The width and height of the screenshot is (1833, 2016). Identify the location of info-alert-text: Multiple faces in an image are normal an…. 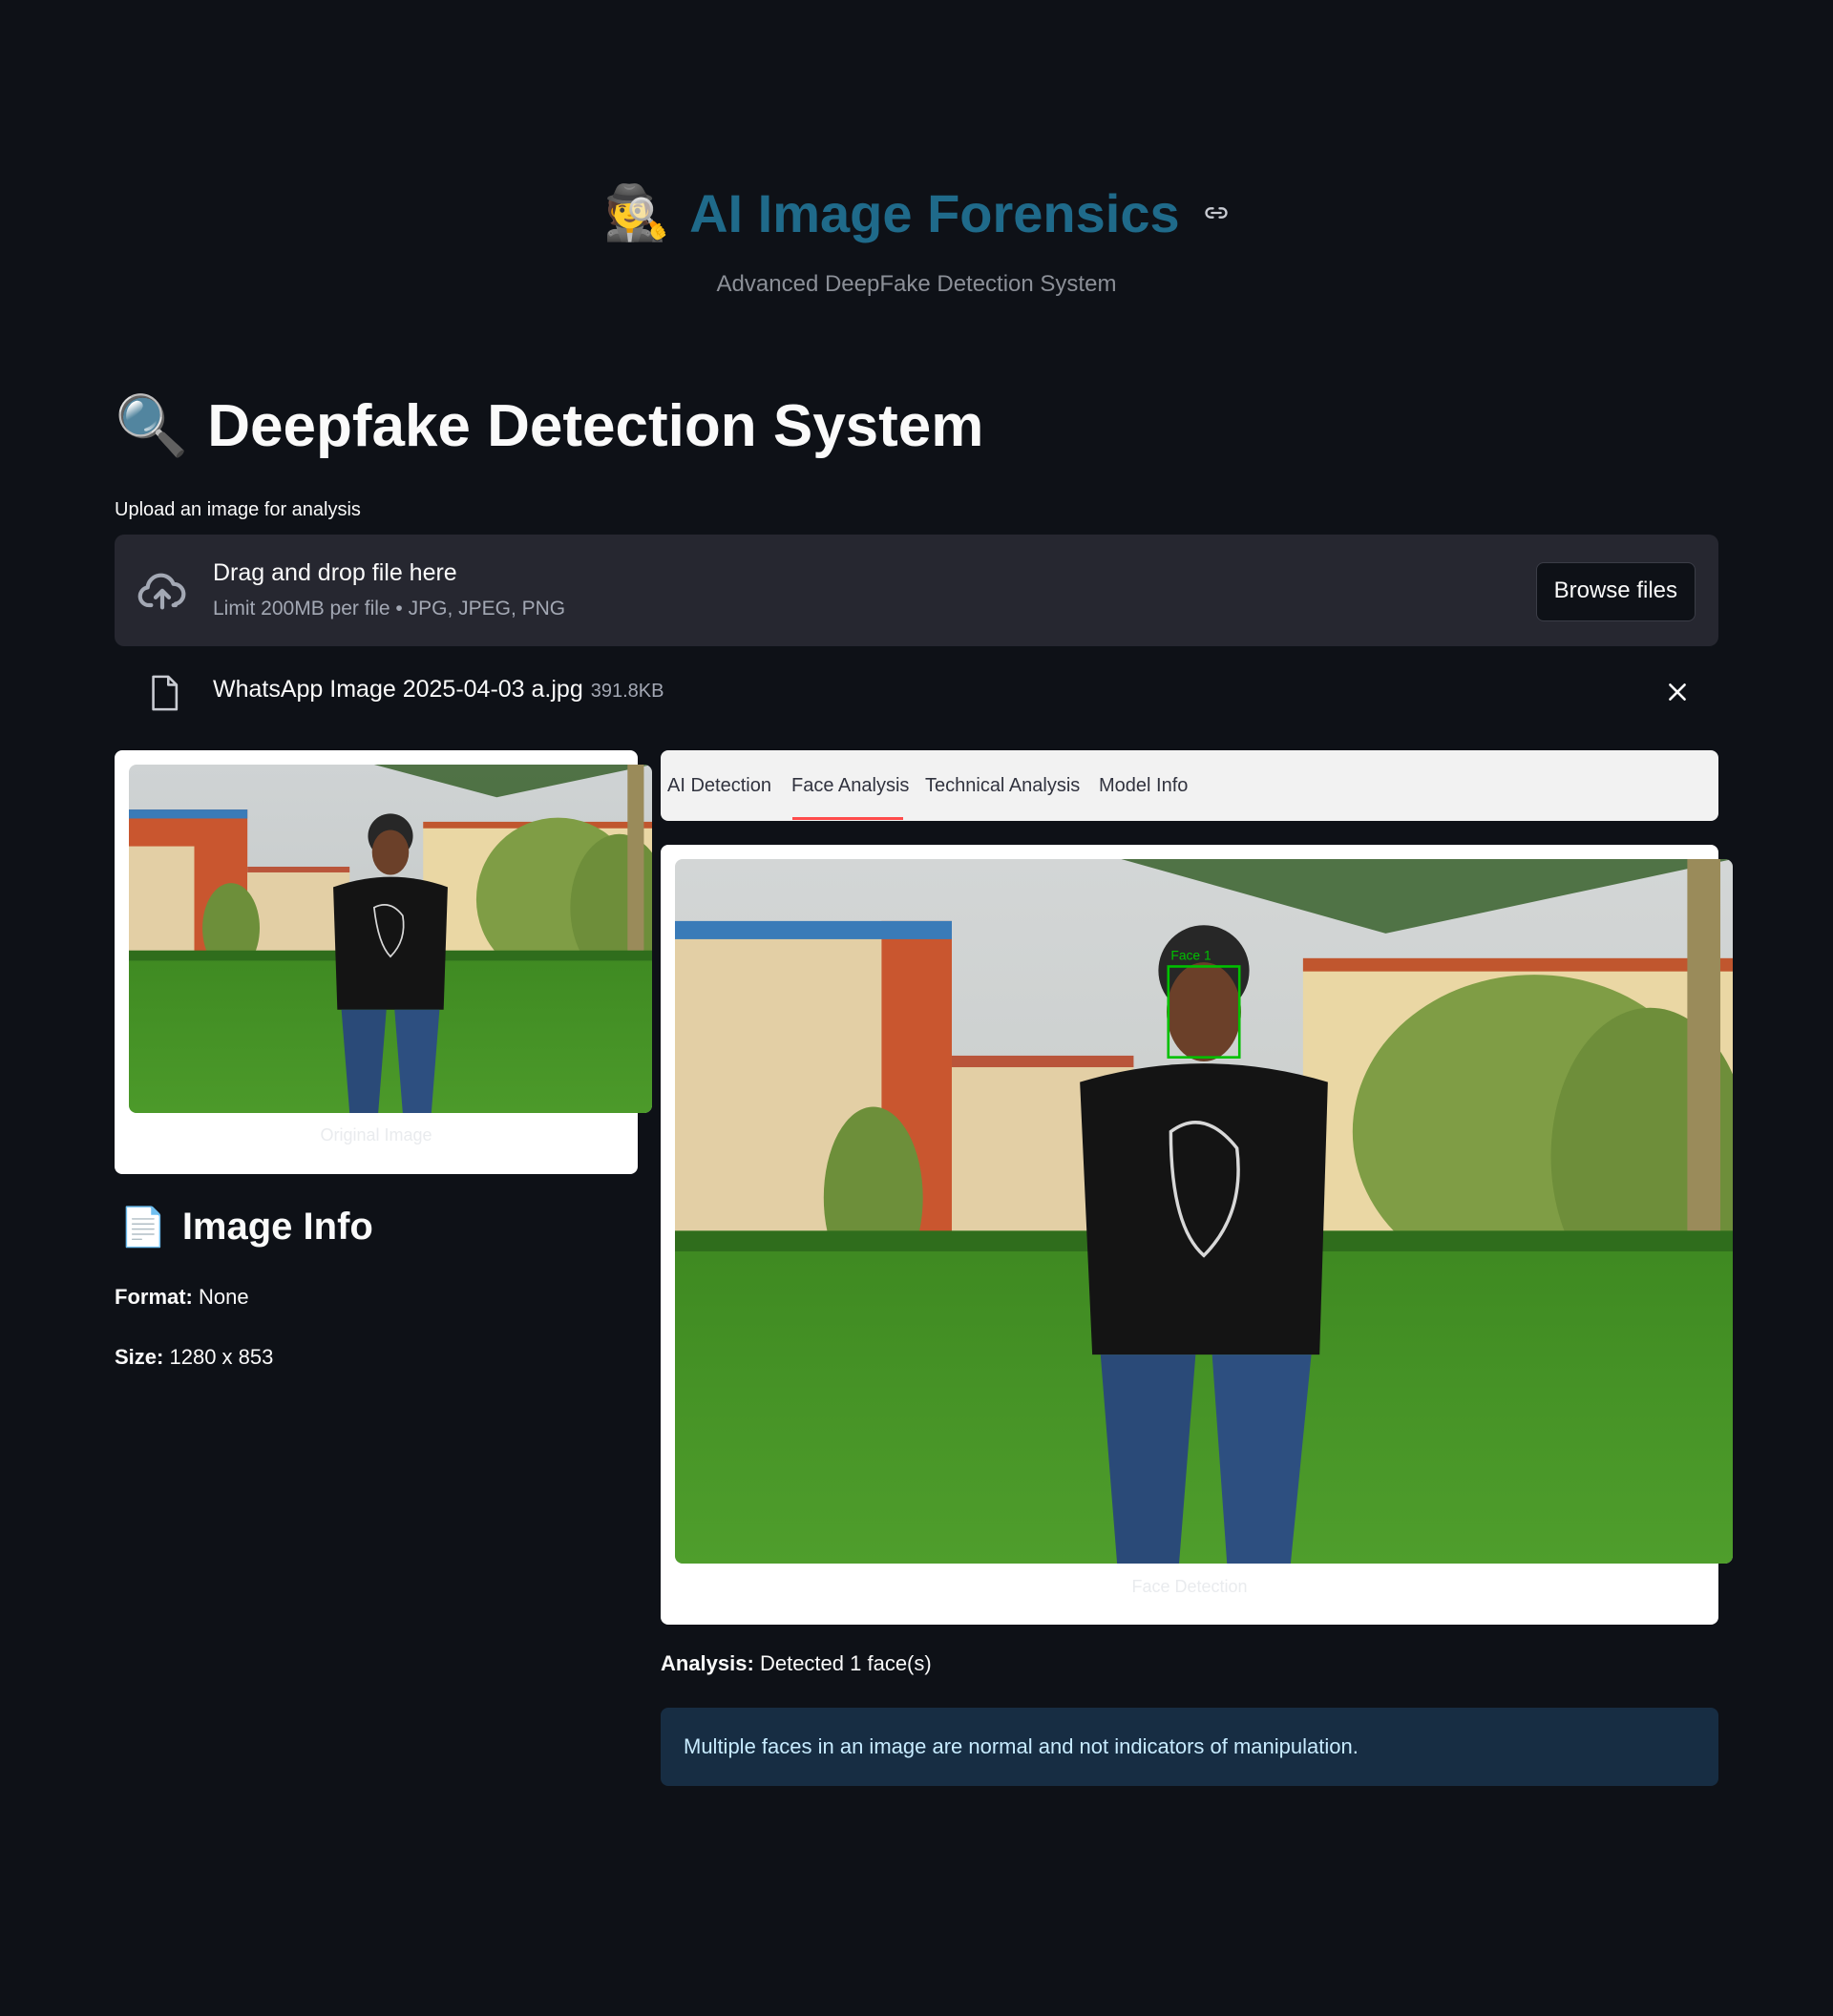
(1022, 1746).